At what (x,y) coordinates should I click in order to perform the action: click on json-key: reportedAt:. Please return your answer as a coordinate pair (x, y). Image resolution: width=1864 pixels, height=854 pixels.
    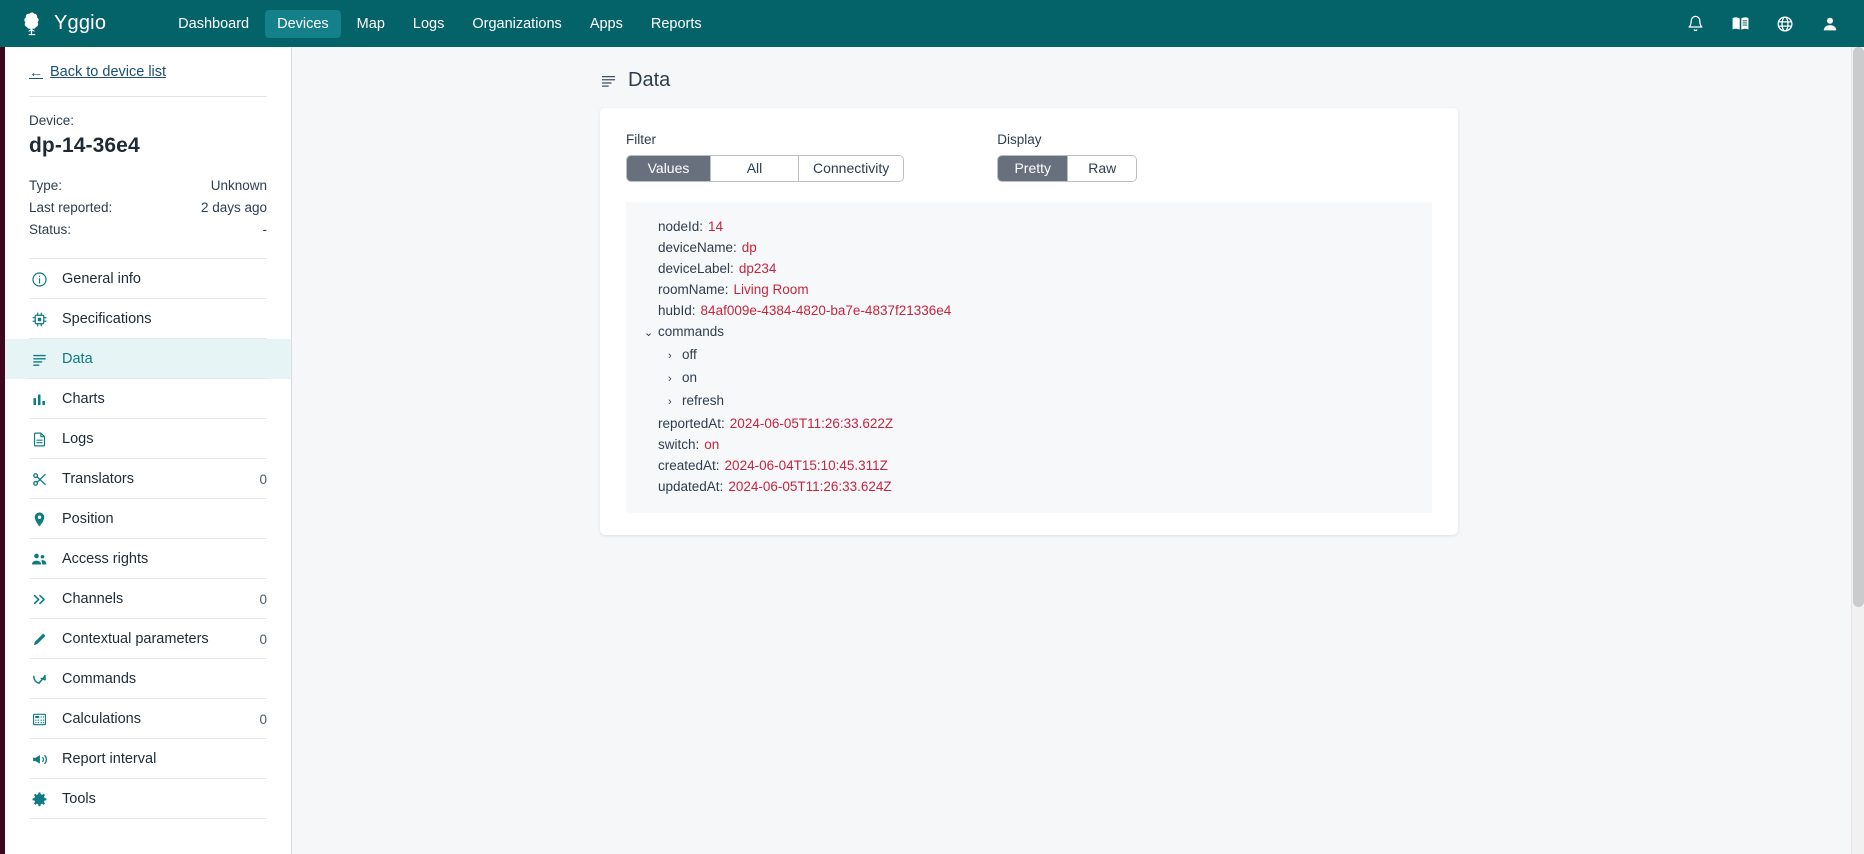
    Looking at the image, I should click on (691, 423).